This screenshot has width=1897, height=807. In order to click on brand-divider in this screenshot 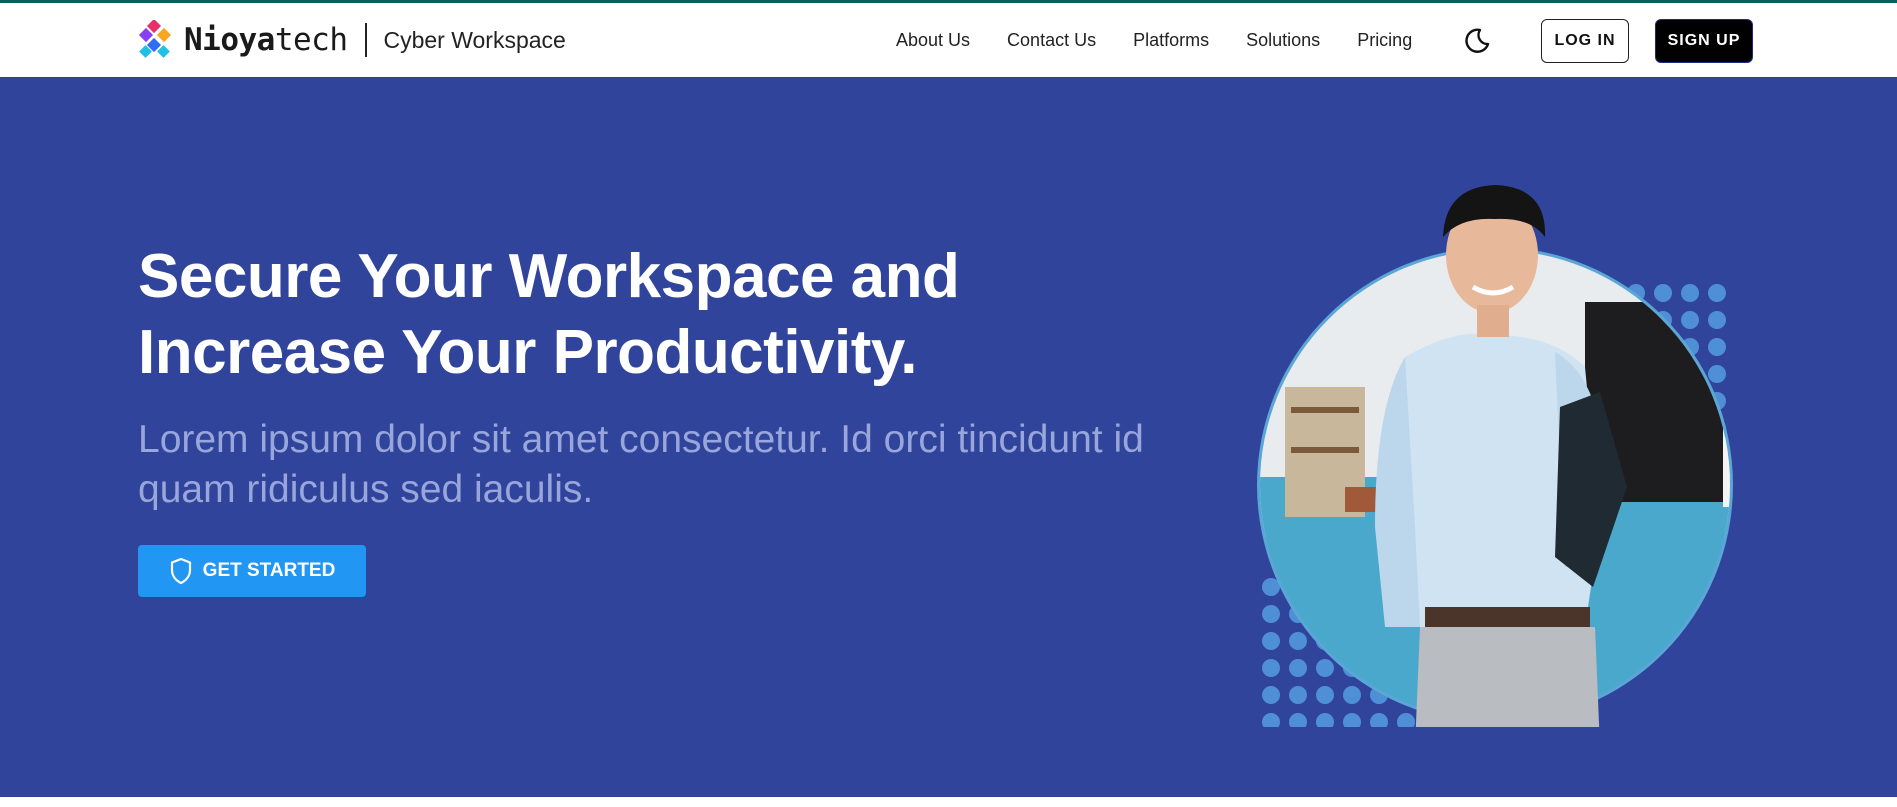, I will do `click(366, 40)`.